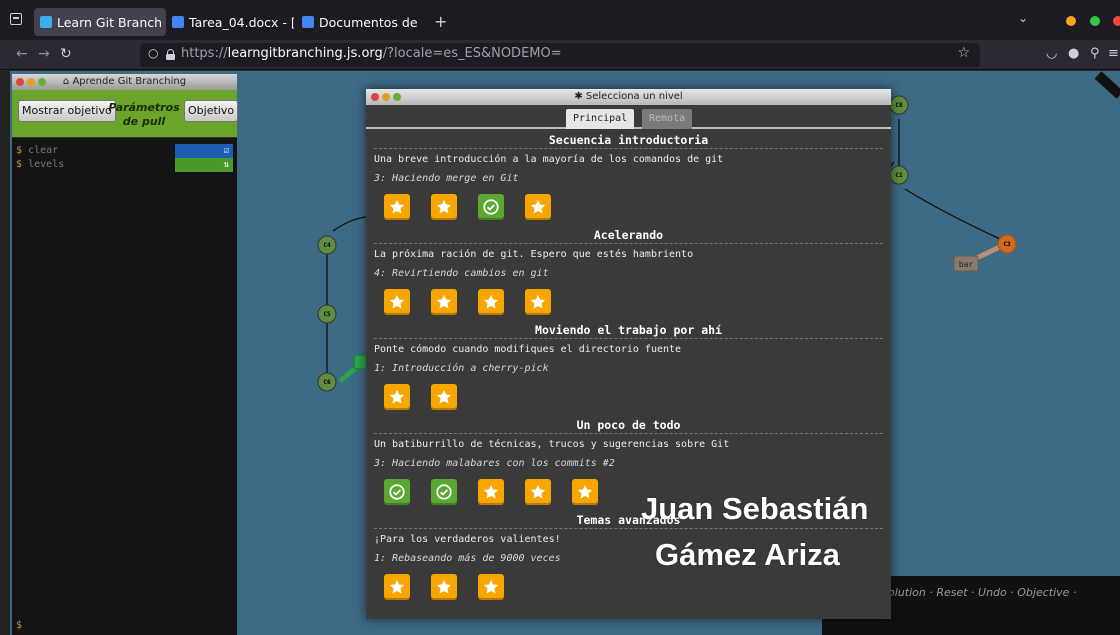 The width and height of the screenshot is (1120, 635). I want to click on shield-icon: ○, so click(153, 53).